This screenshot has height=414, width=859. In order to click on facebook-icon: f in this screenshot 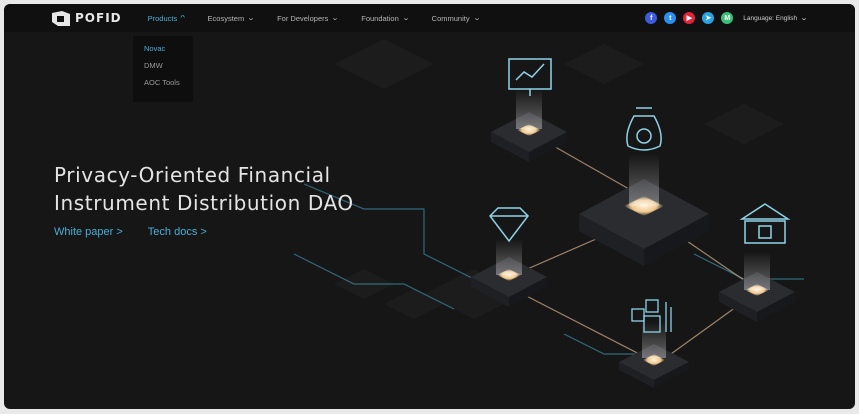, I will do `click(651, 18)`.